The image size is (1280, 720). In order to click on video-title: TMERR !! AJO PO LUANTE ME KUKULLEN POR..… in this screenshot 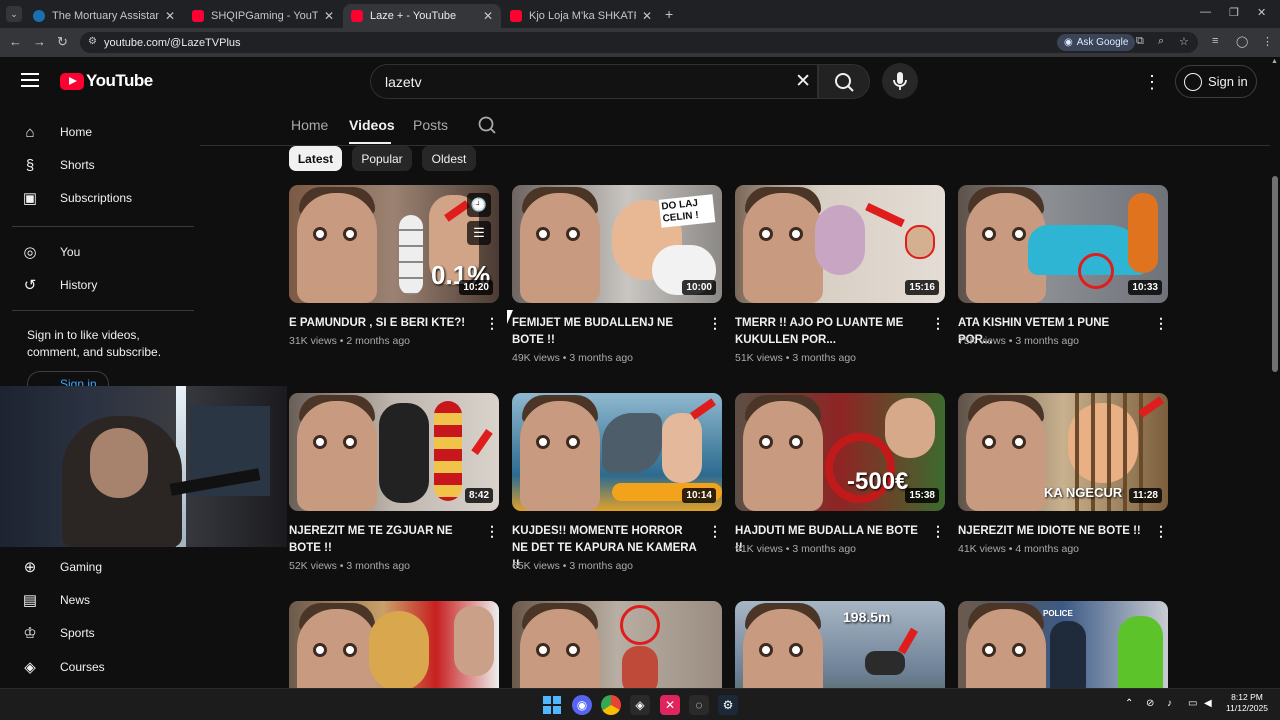, I will do `click(829, 332)`.